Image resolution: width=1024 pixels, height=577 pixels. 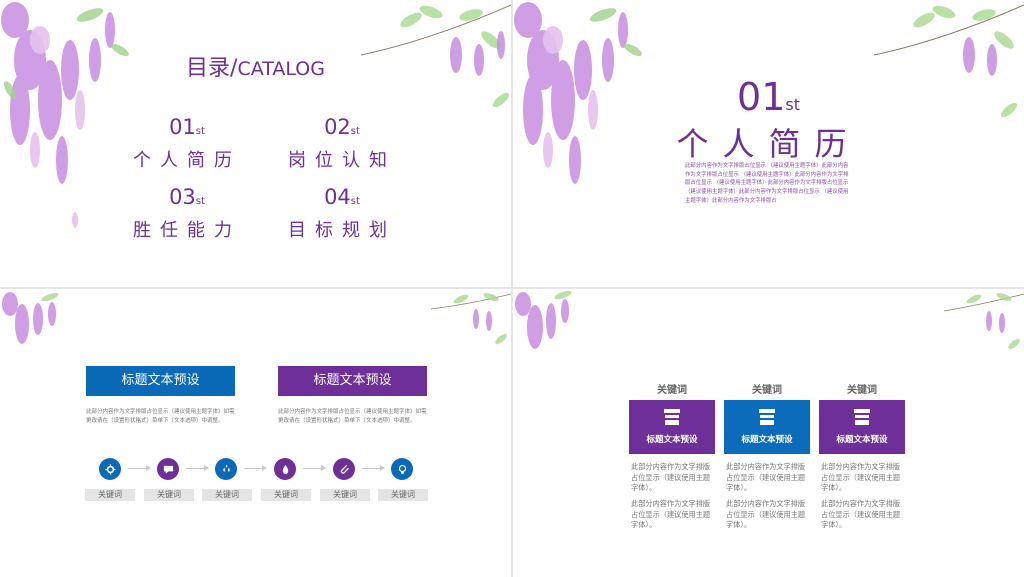 What do you see at coordinates (352, 381) in the screenshot?
I see `title-box-purple: 标题文本预设` at bounding box center [352, 381].